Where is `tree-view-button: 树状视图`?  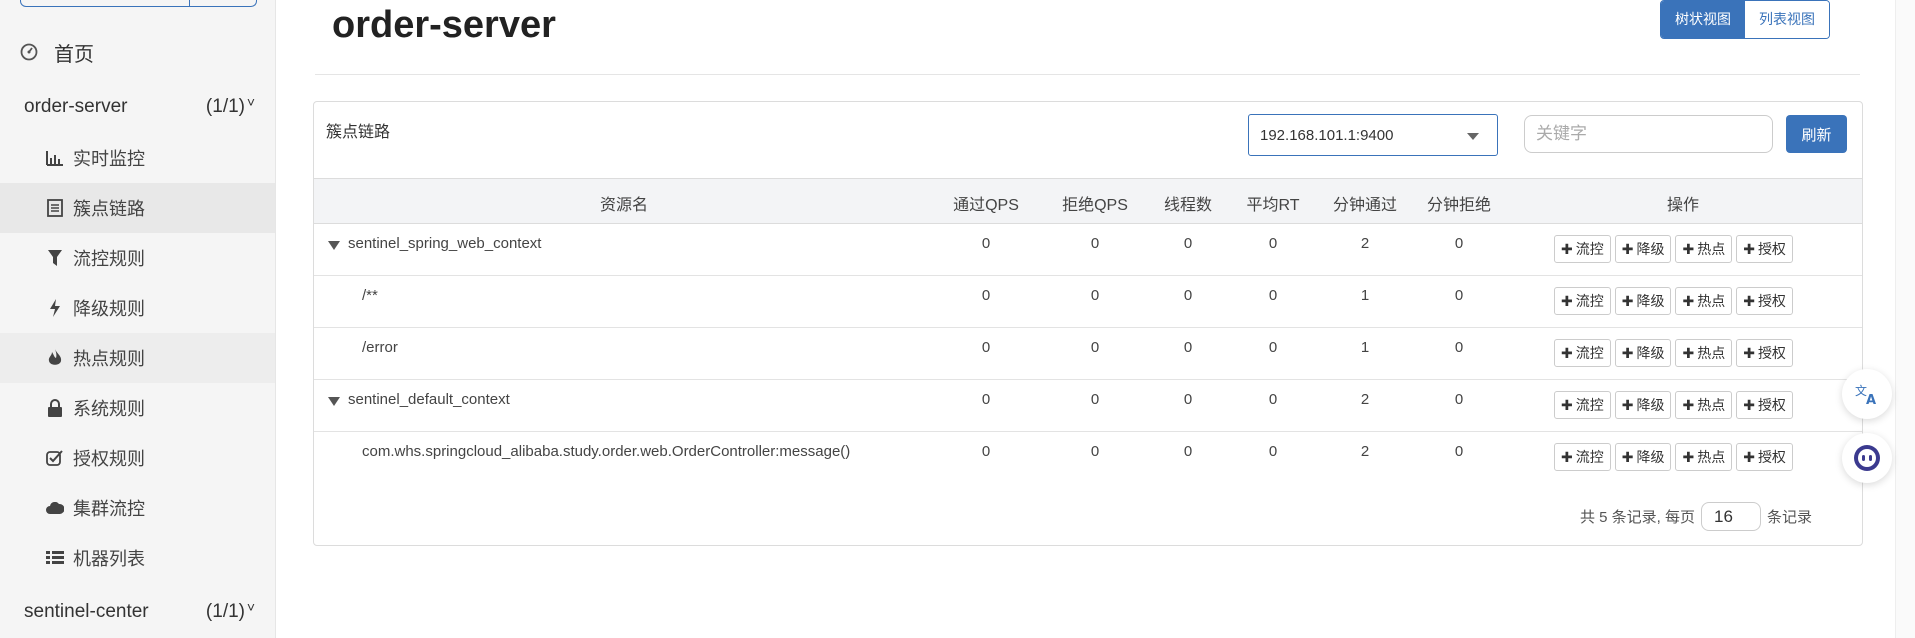
tree-view-button: 树状视图 is located at coordinates (1703, 19).